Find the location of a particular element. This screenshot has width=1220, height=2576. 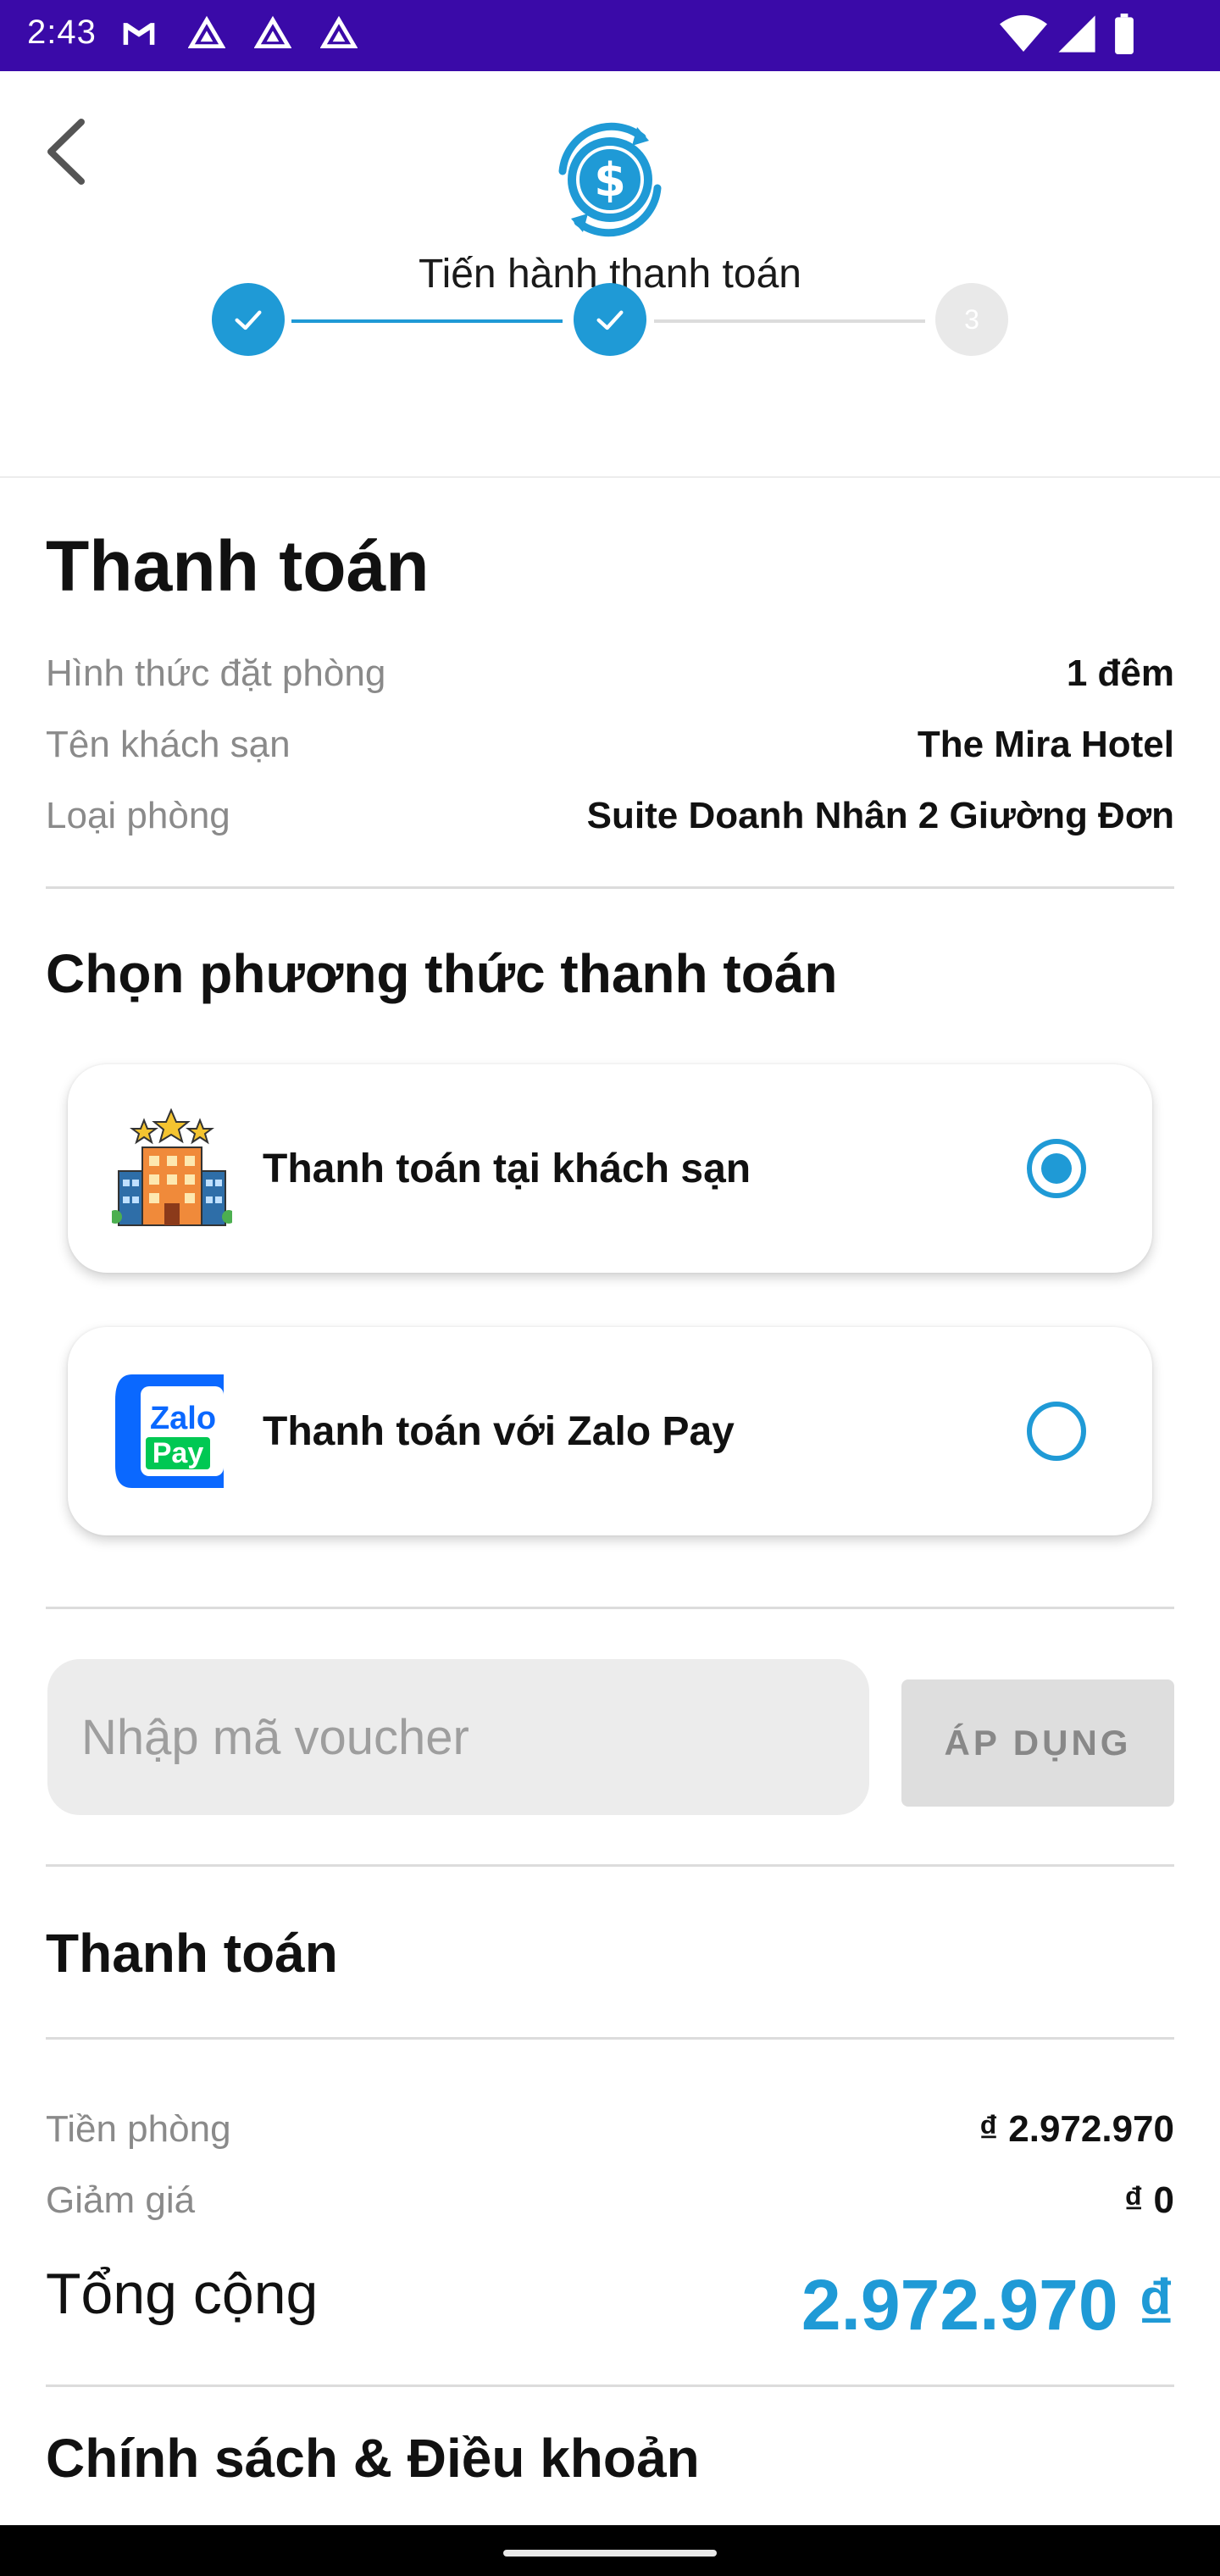

back-button is located at coordinates (68, 152).